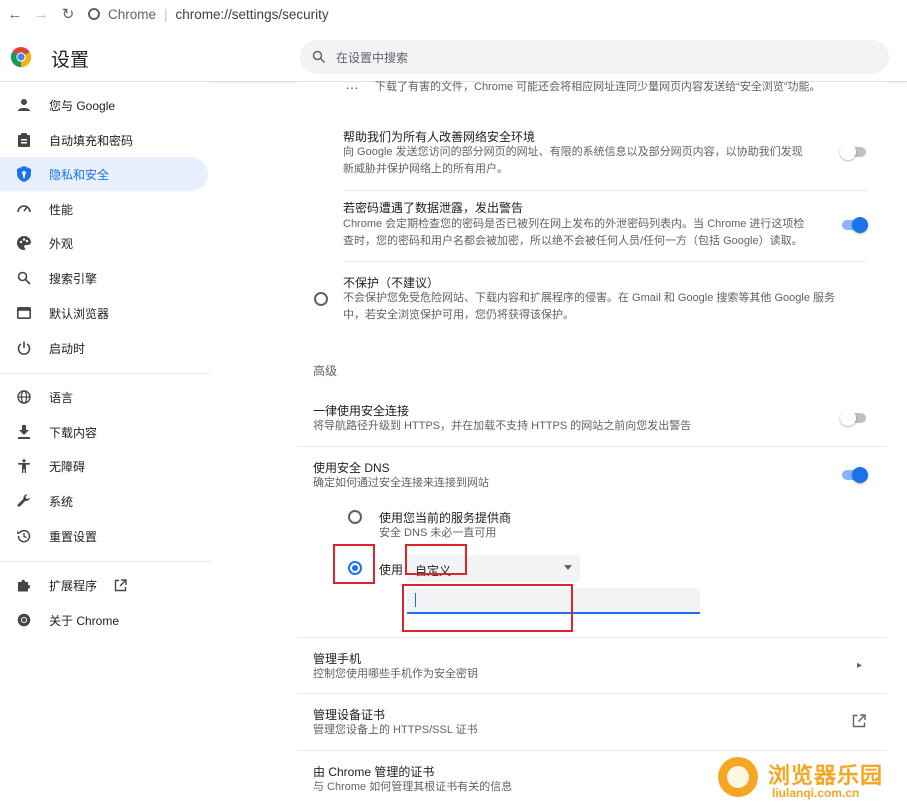 This screenshot has width=907, height=805. I want to click on sidebar-item-label: 搜索引擎, so click(73, 278).